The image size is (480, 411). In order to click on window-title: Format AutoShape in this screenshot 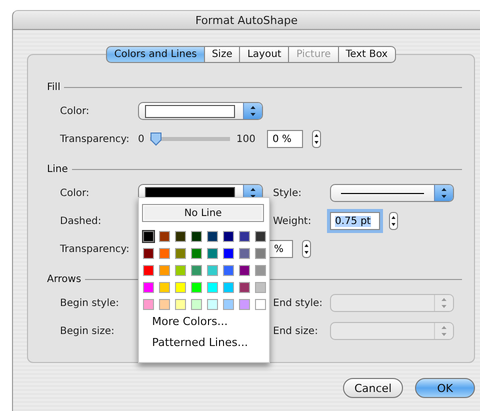, I will do `click(246, 20)`.